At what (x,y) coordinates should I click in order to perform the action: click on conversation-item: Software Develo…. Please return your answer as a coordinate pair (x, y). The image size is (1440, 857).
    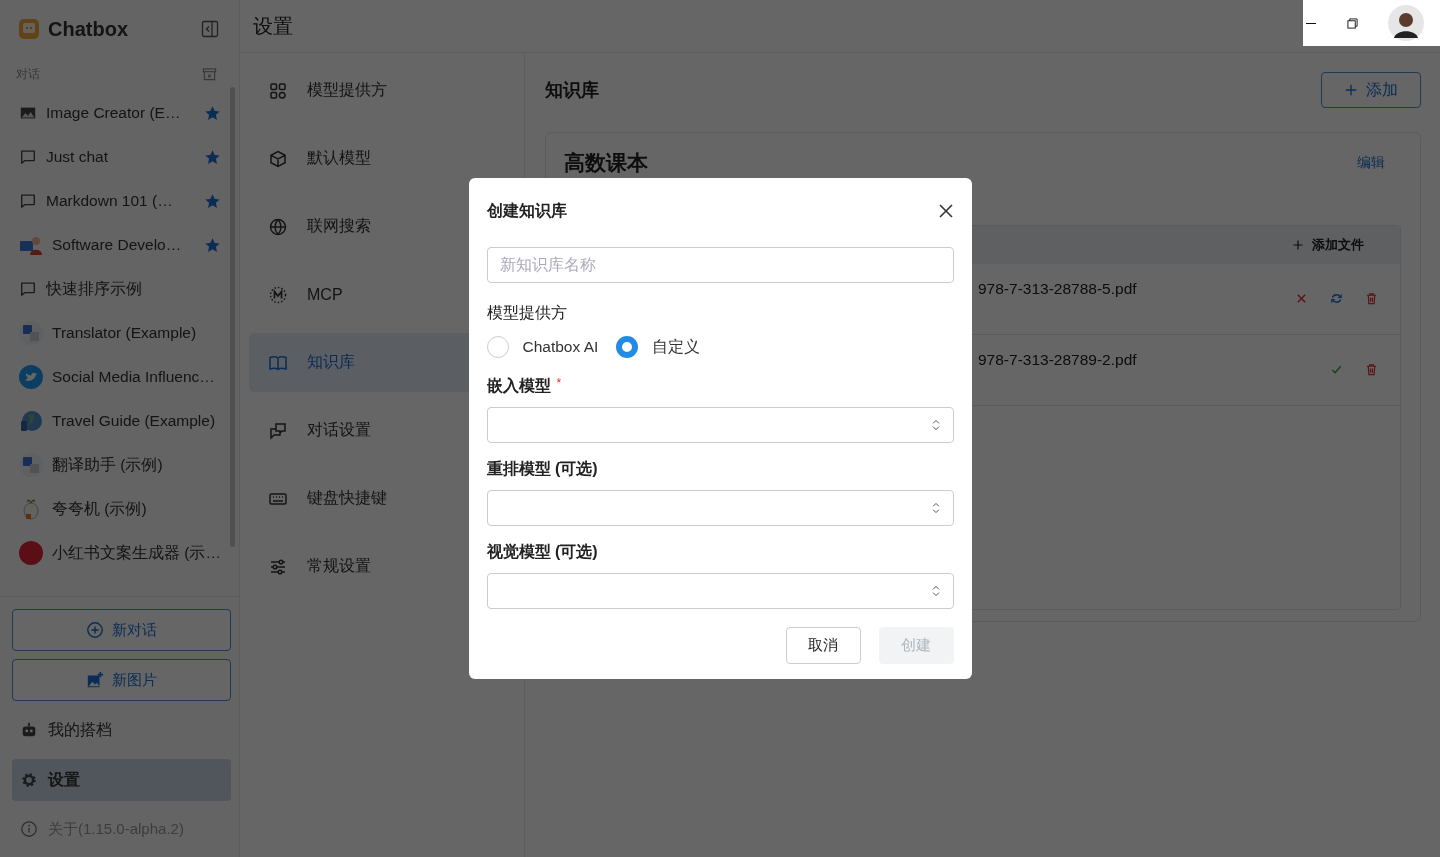
    Looking at the image, I should click on (119, 245).